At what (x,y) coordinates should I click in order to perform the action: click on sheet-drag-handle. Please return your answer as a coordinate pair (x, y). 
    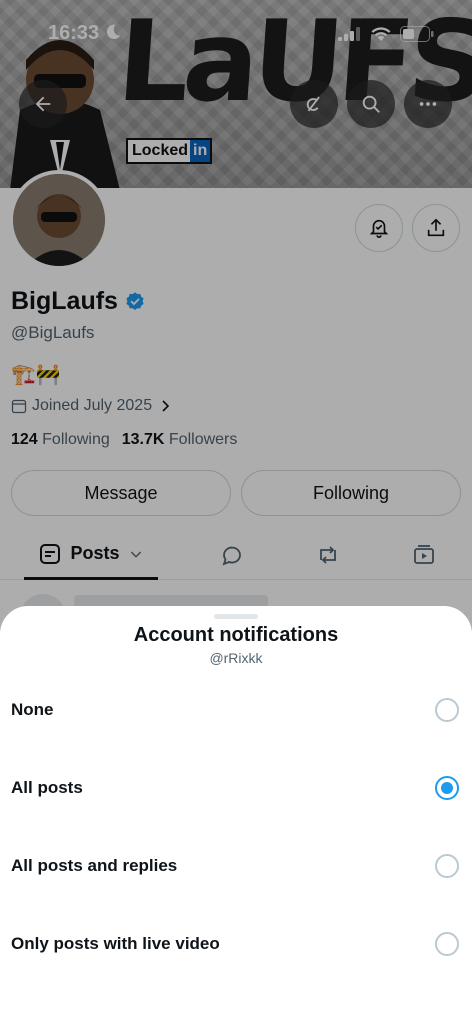
    Looking at the image, I should click on (236, 616).